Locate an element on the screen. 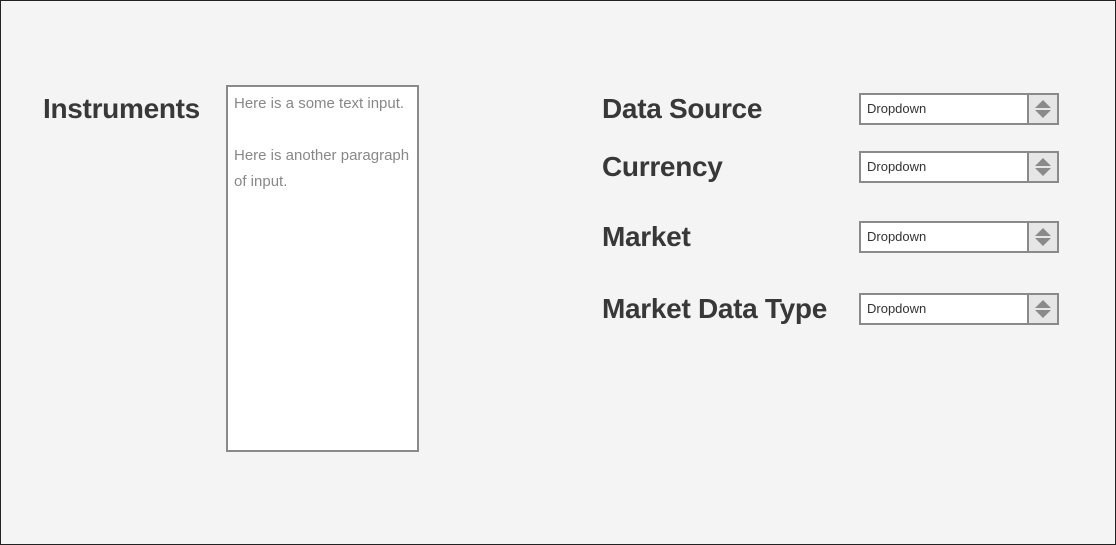 The image size is (1116, 545). instruments-label: Instruments is located at coordinates (121, 108).